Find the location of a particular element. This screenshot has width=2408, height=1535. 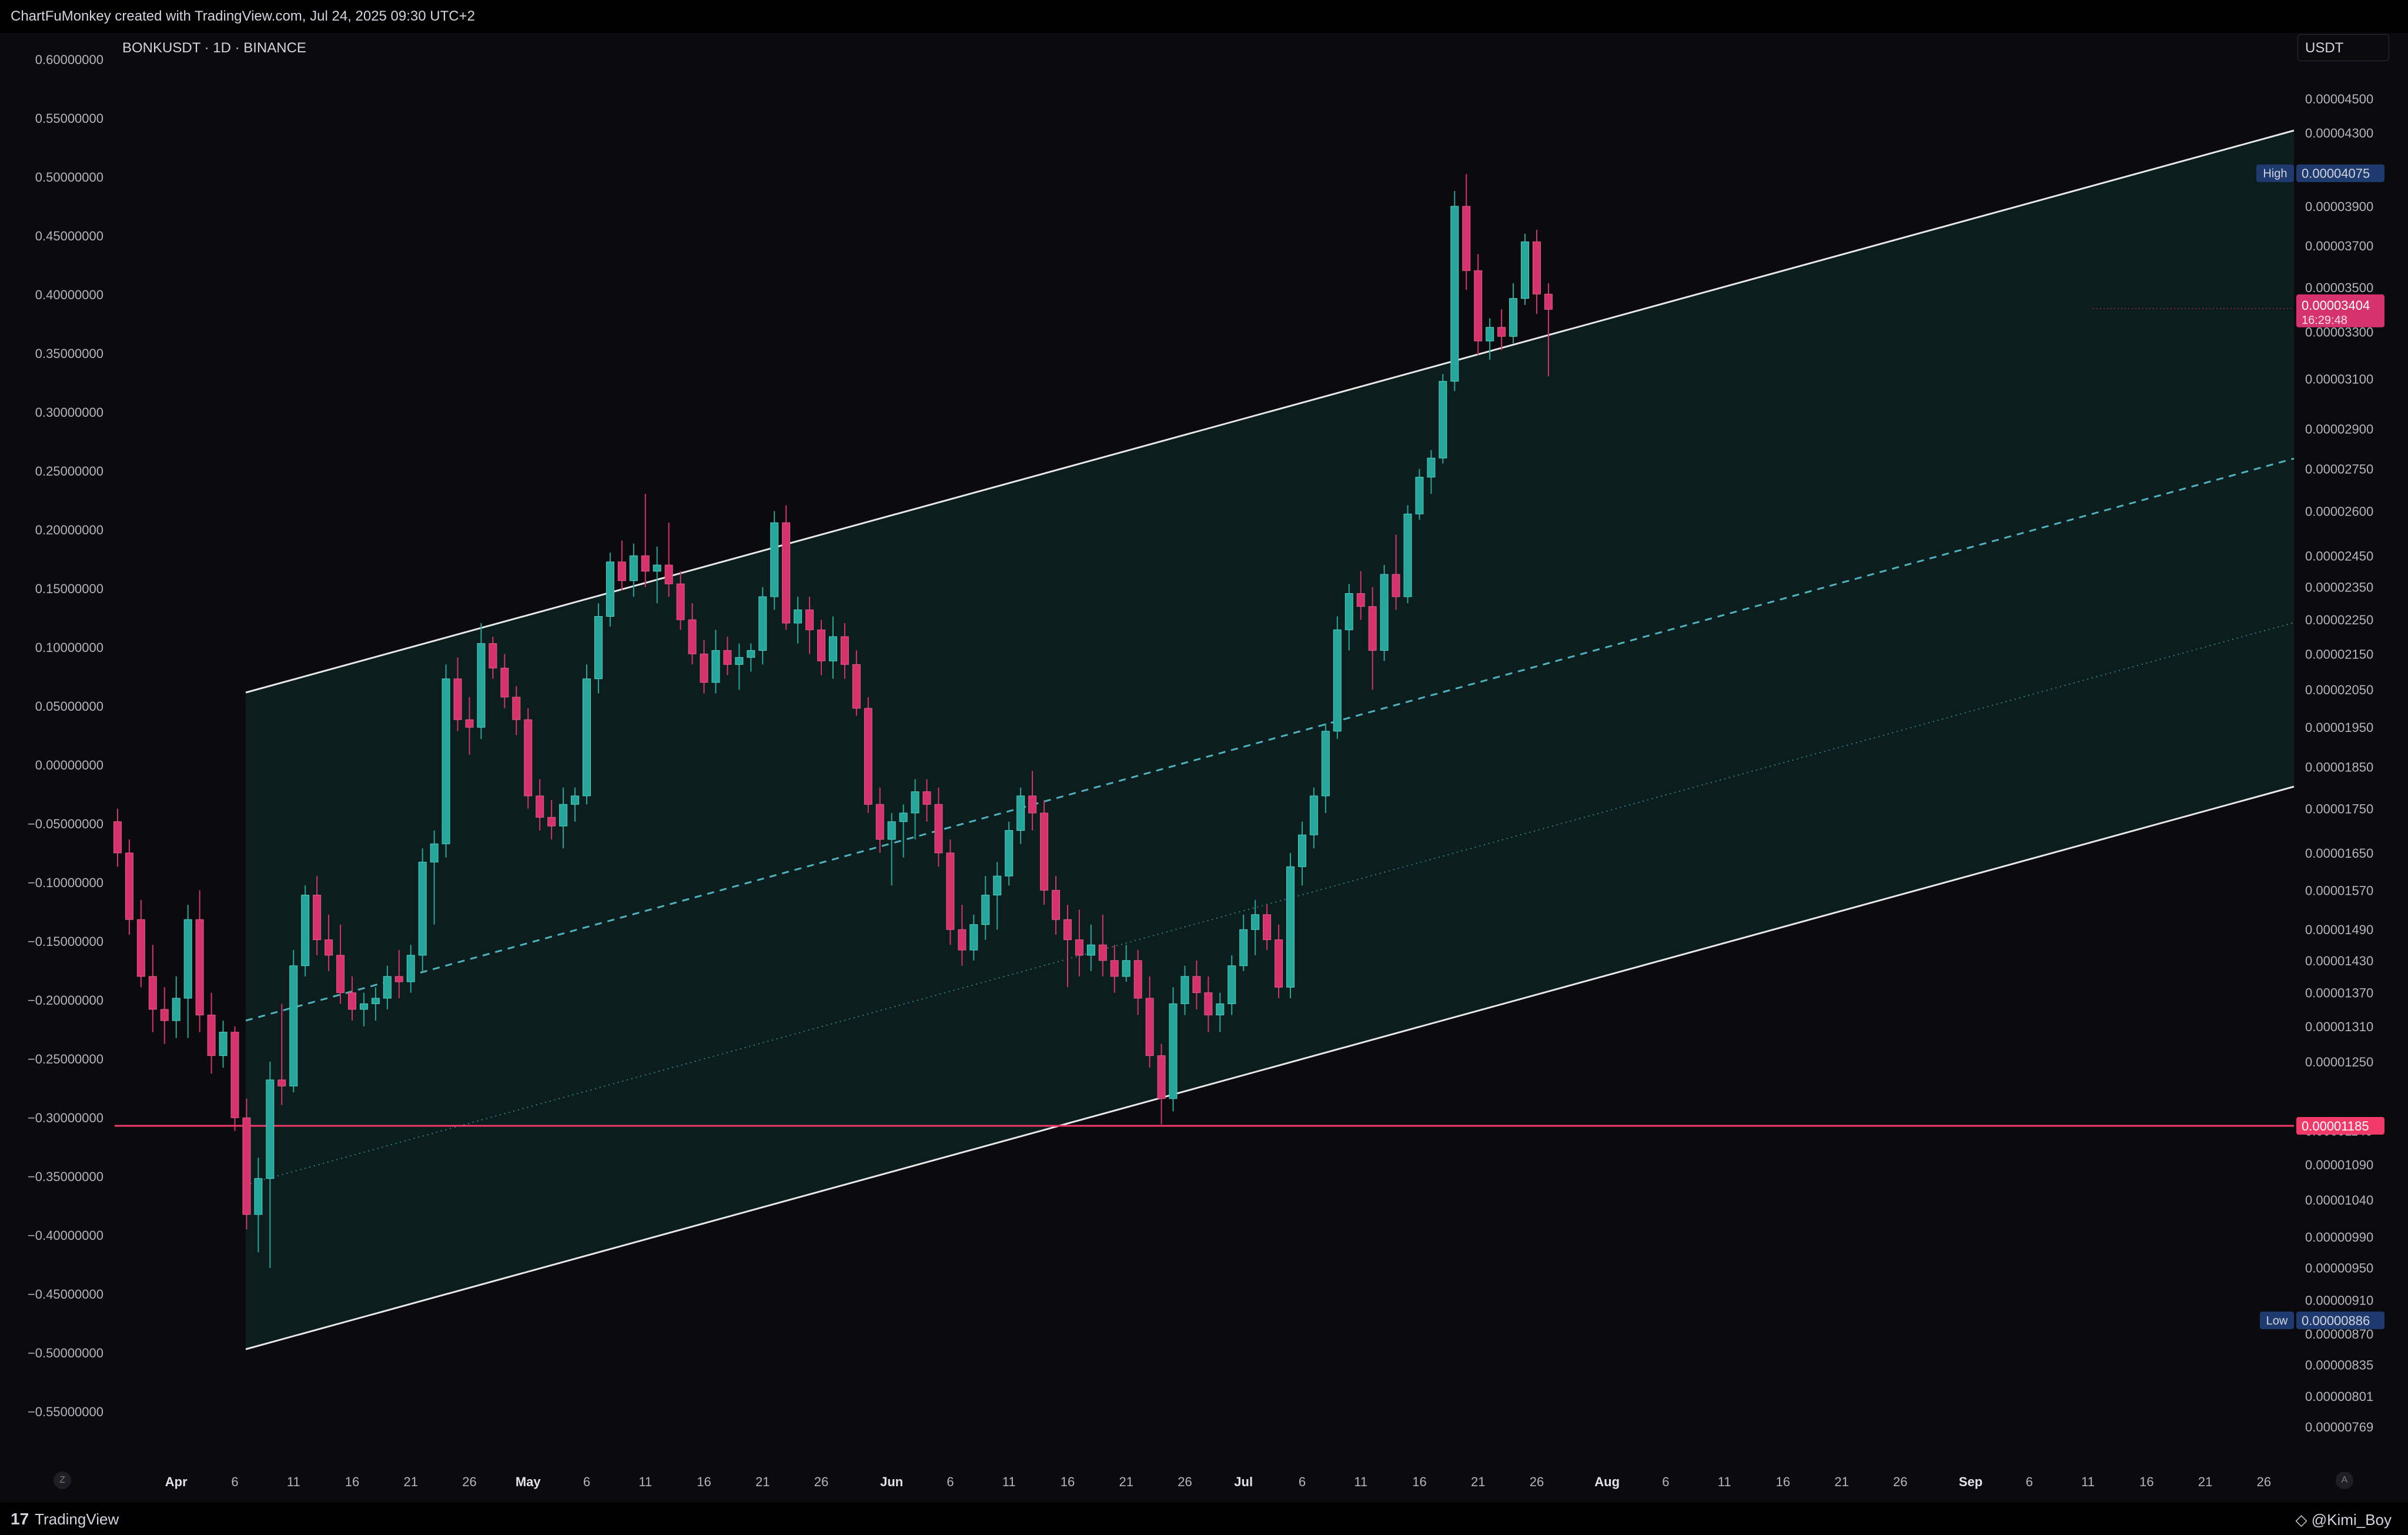

right-axis-tick: 0.00000990 is located at coordinates (2339, 1237).